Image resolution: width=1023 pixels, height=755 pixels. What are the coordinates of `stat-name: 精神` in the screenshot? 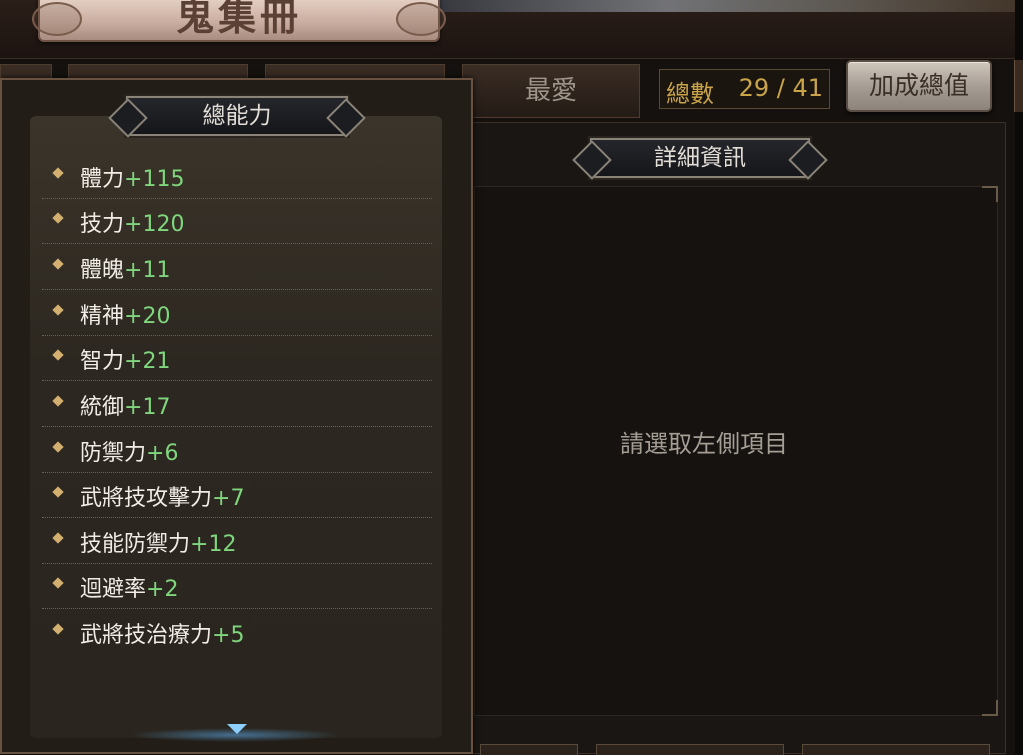 It's located at (102, 316).